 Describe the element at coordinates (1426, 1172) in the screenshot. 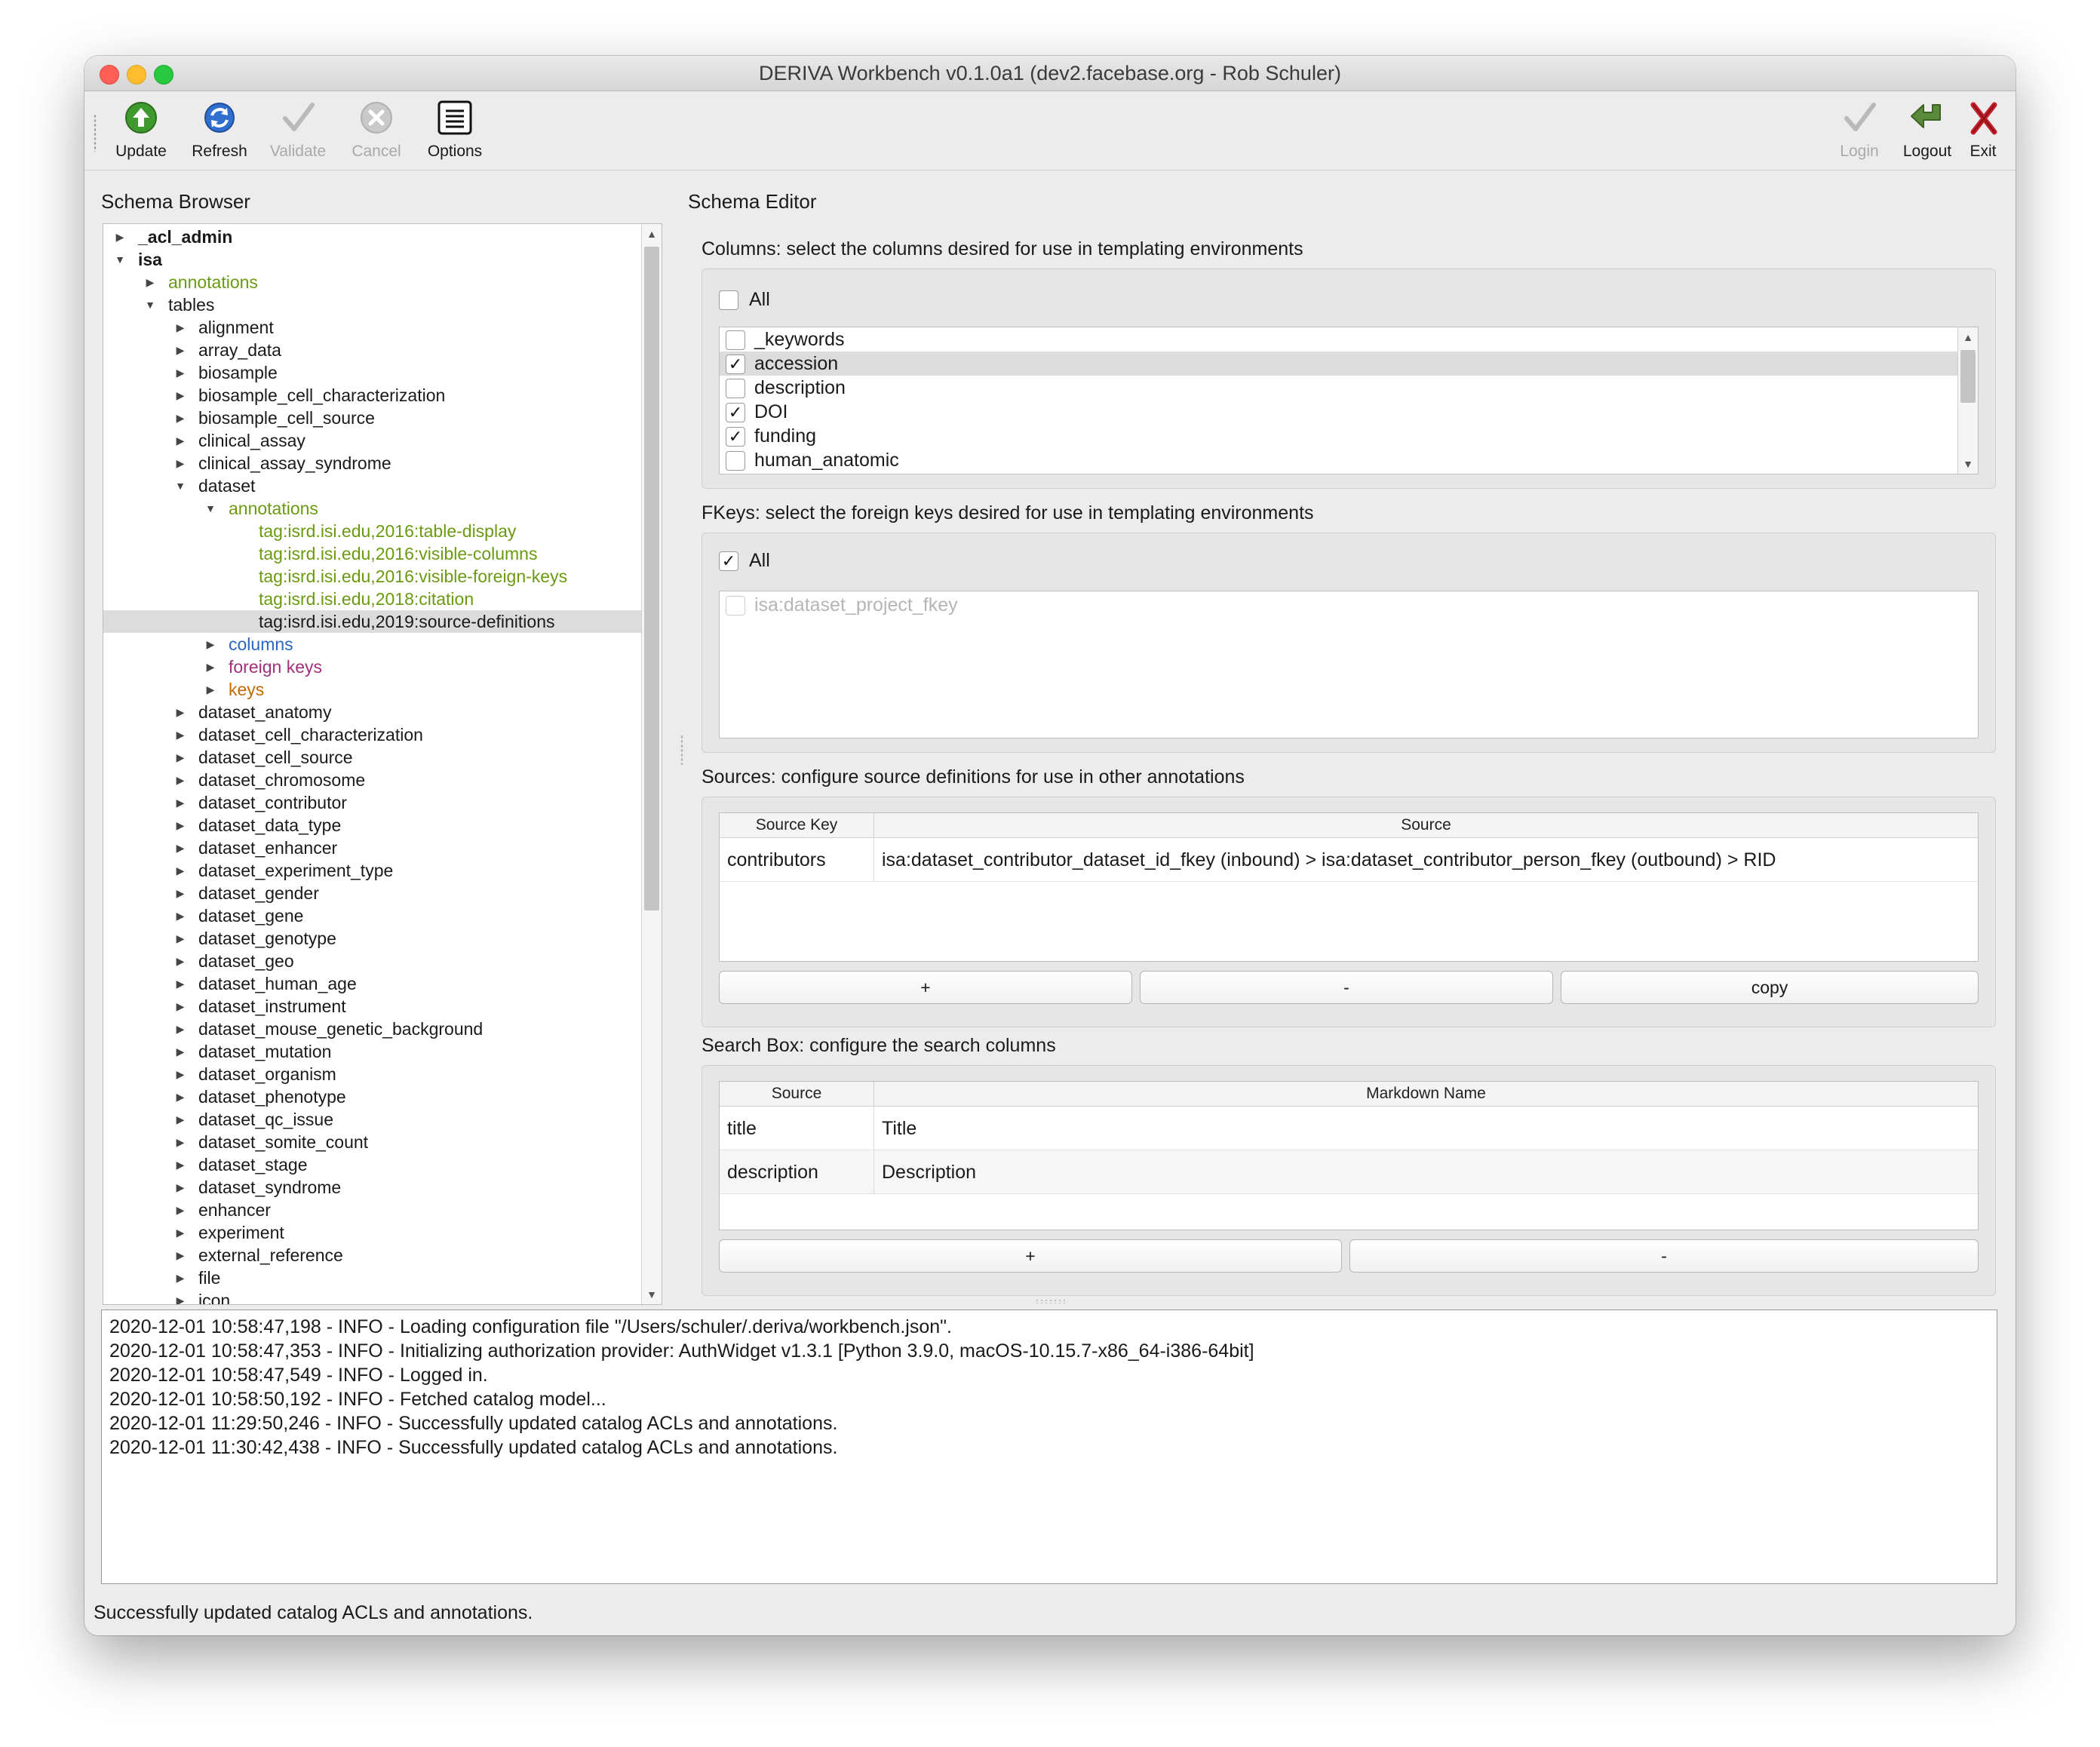

I see `search-markdown-name-cell: Description` at that location.